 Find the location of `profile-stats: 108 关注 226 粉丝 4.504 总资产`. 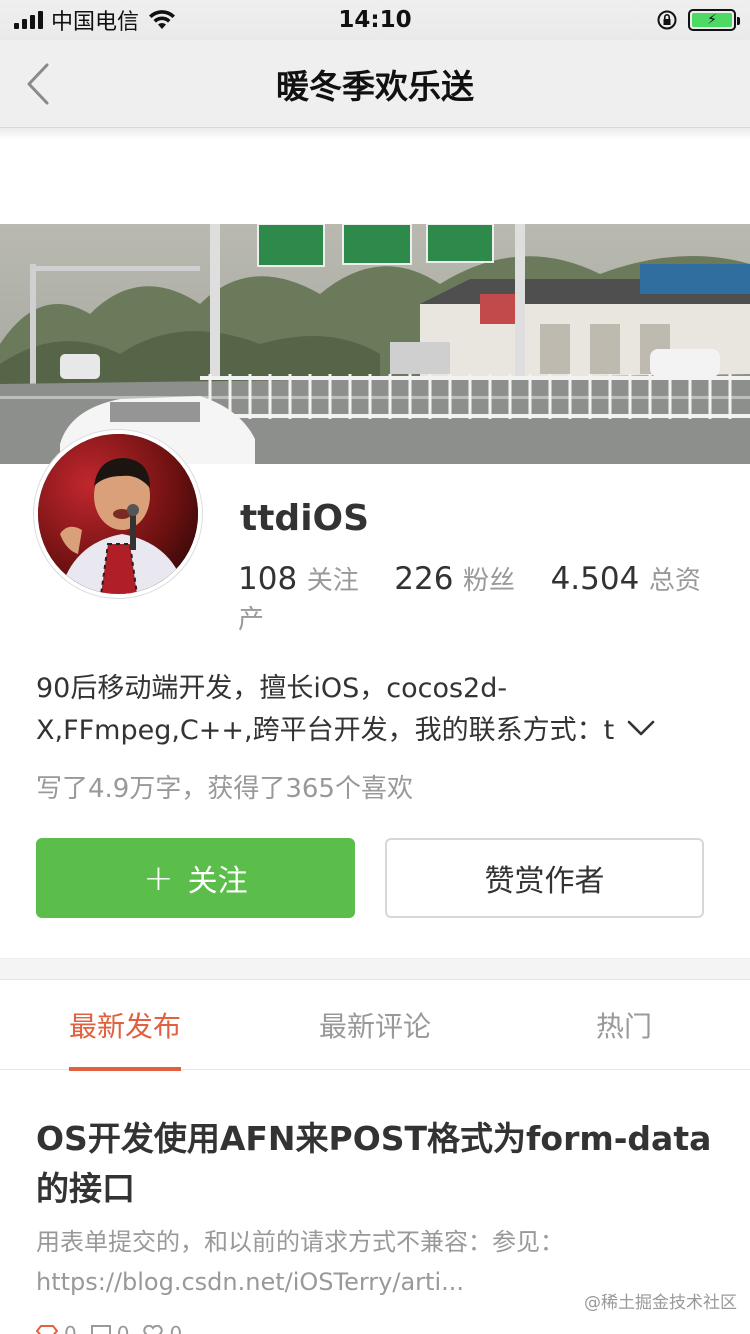

profile-stats: 108 关注 226 粉丝 4.504 总资产 is located at coordinates (478, 599).